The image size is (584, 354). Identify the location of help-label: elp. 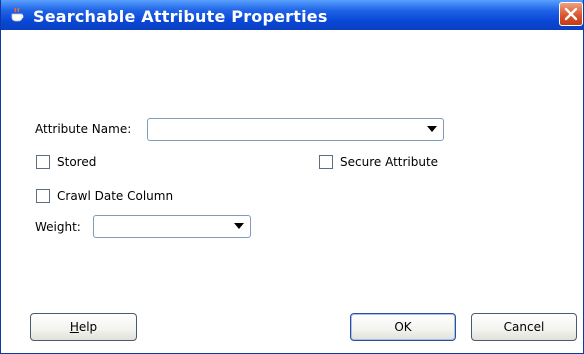
(88, 327).